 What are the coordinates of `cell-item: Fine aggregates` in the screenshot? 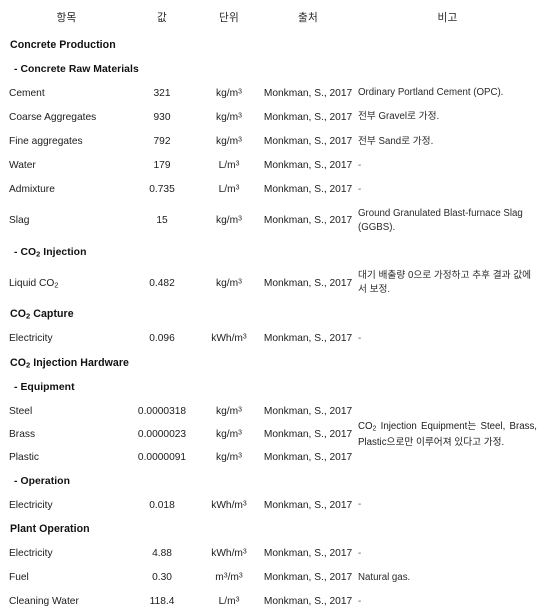 It's located at (46, 142).